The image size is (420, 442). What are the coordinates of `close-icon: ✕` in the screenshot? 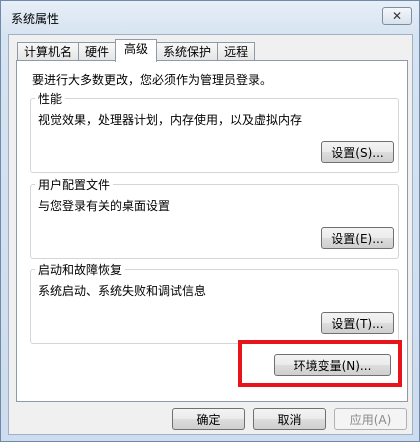 It's located at (397, 16).